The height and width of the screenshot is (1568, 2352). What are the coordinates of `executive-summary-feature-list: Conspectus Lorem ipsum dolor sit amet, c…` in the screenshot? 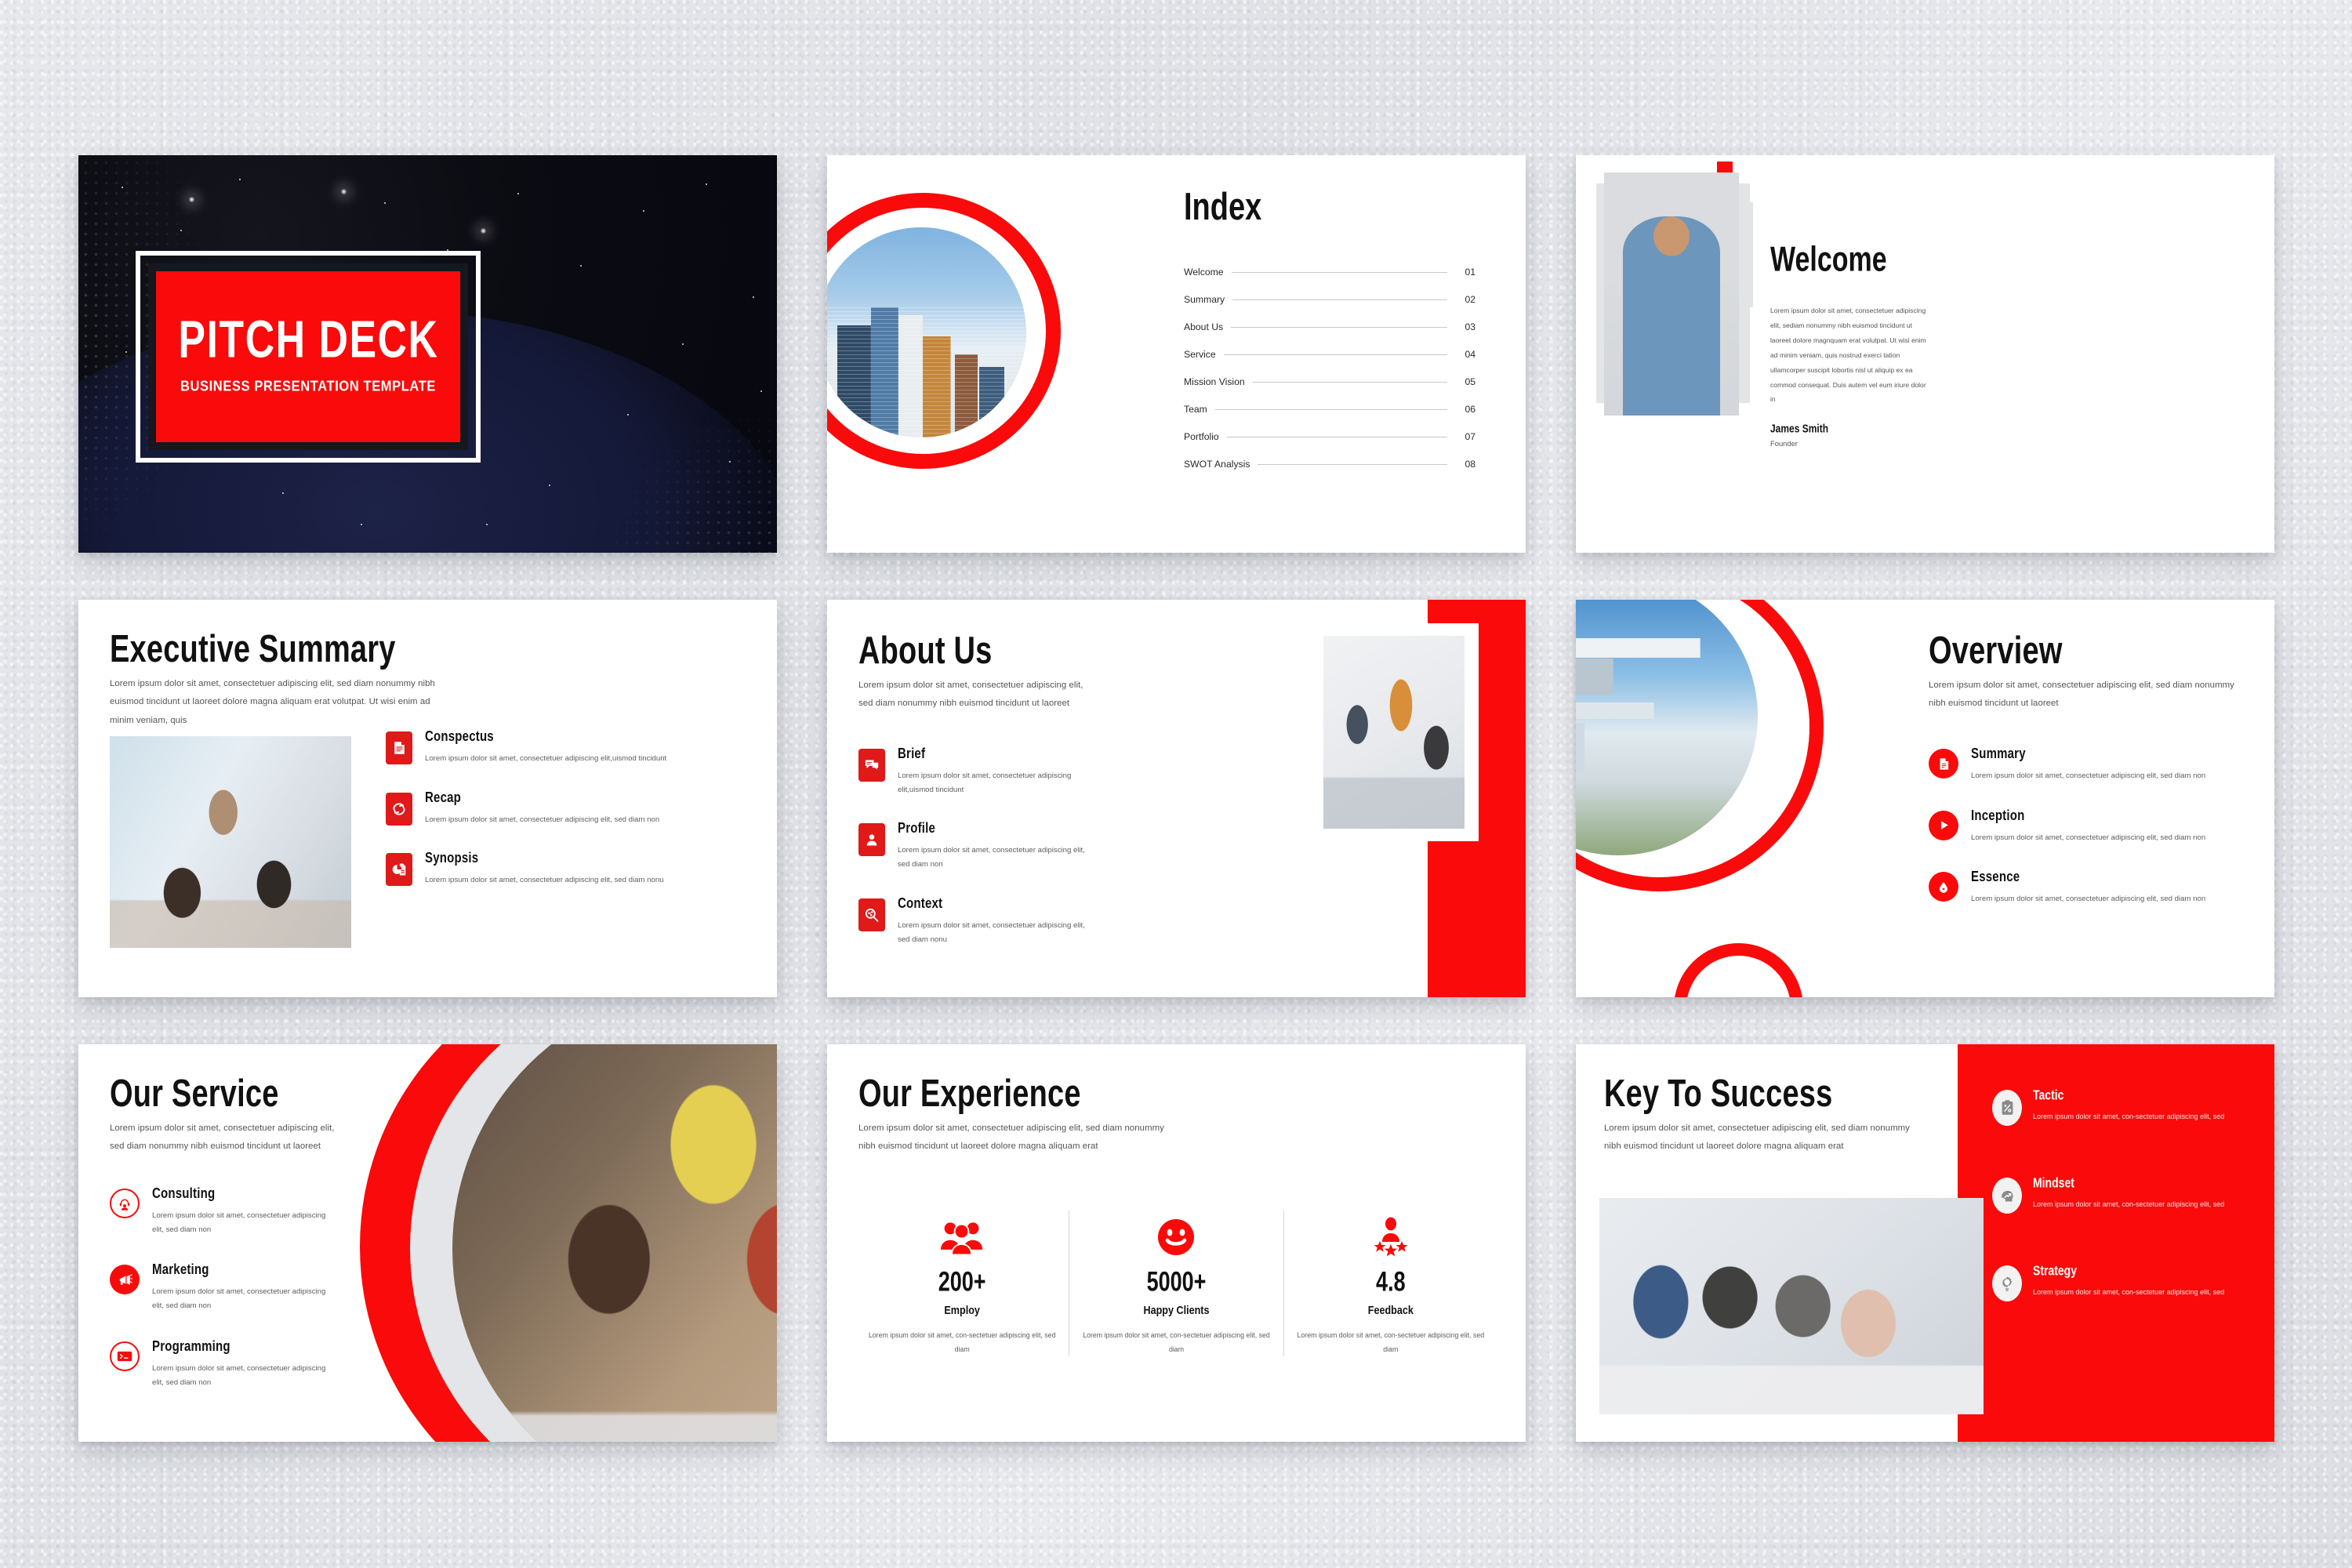 It's located at (558, 807).